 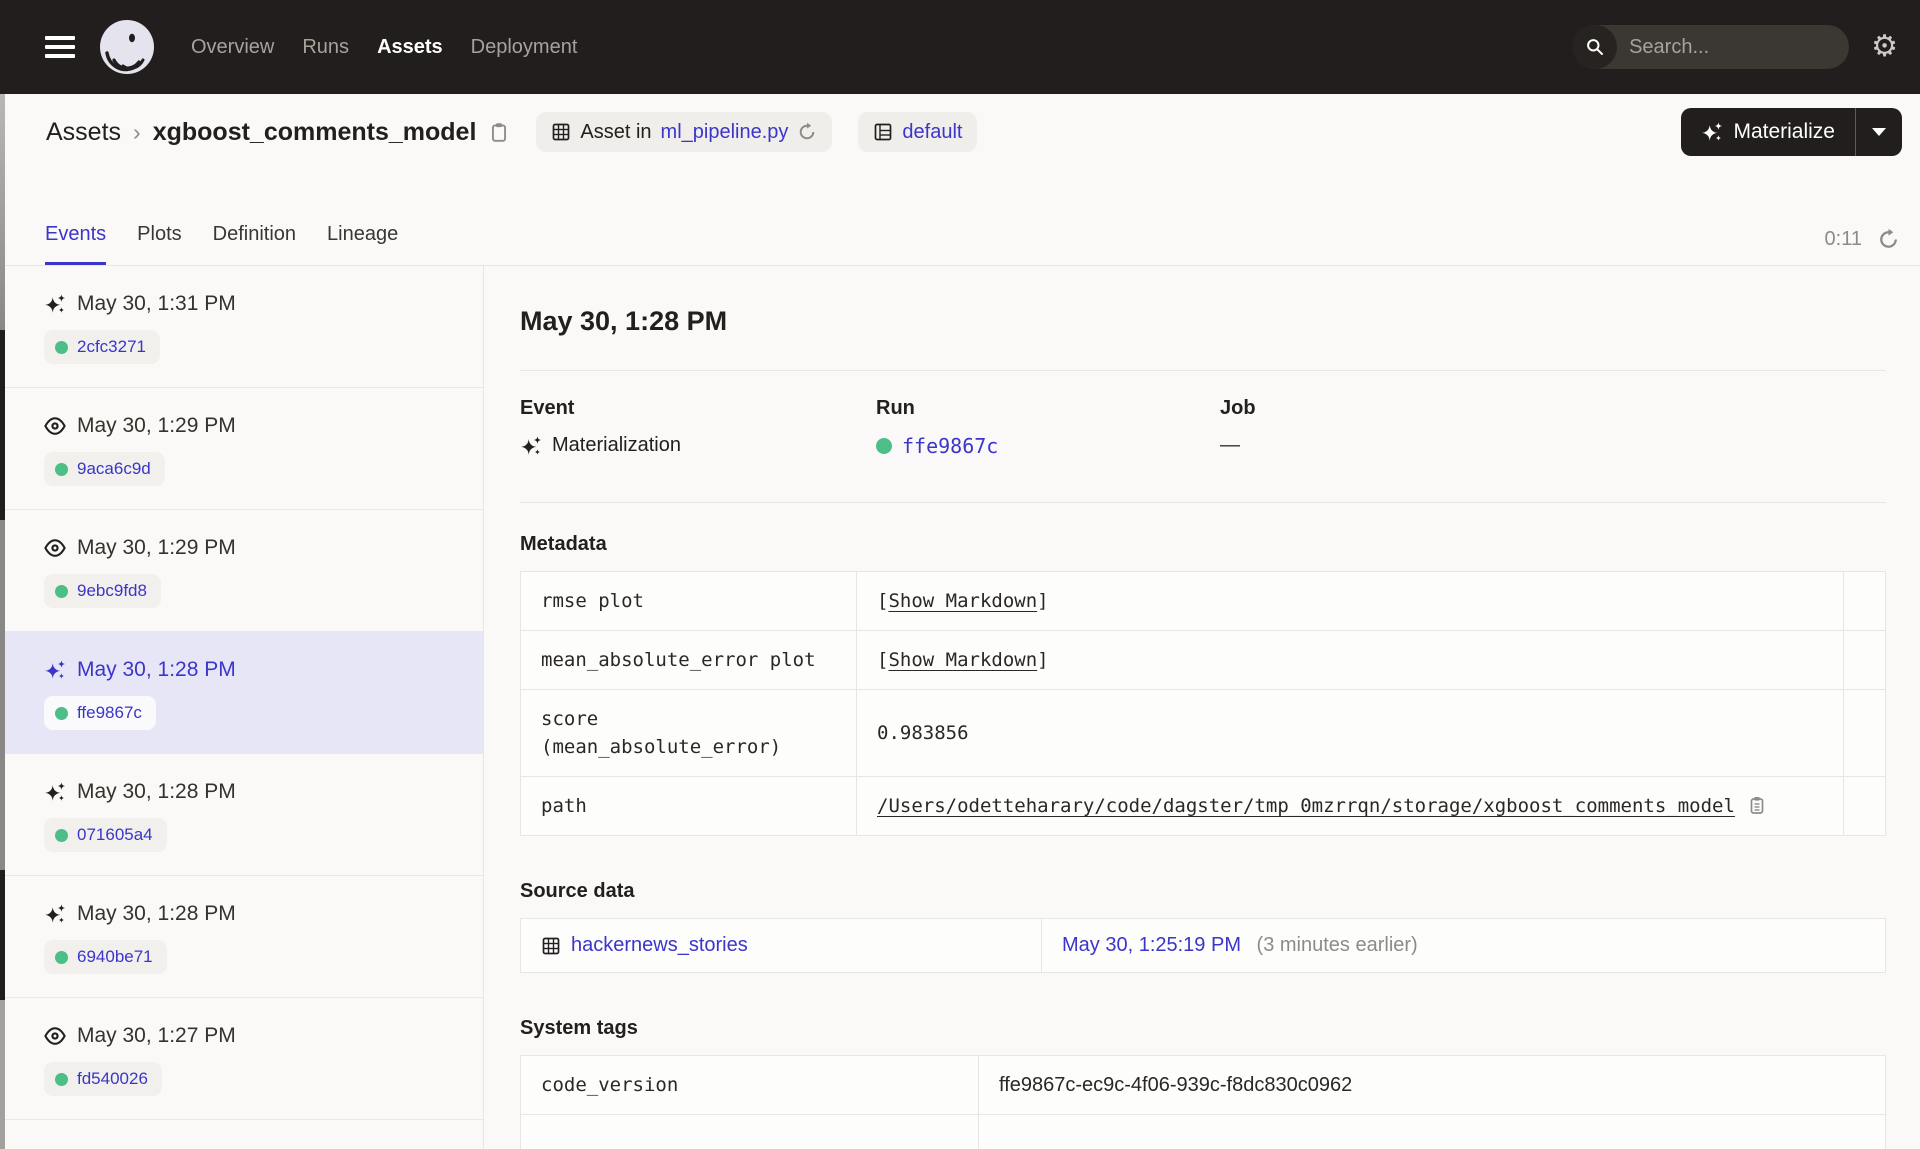 What do you see at coordinates (241, 571) in the screenshot?
I see `event-list-item: May 30, 1:29 PM 9ebc9fd8` at bounding box center [241, 571].